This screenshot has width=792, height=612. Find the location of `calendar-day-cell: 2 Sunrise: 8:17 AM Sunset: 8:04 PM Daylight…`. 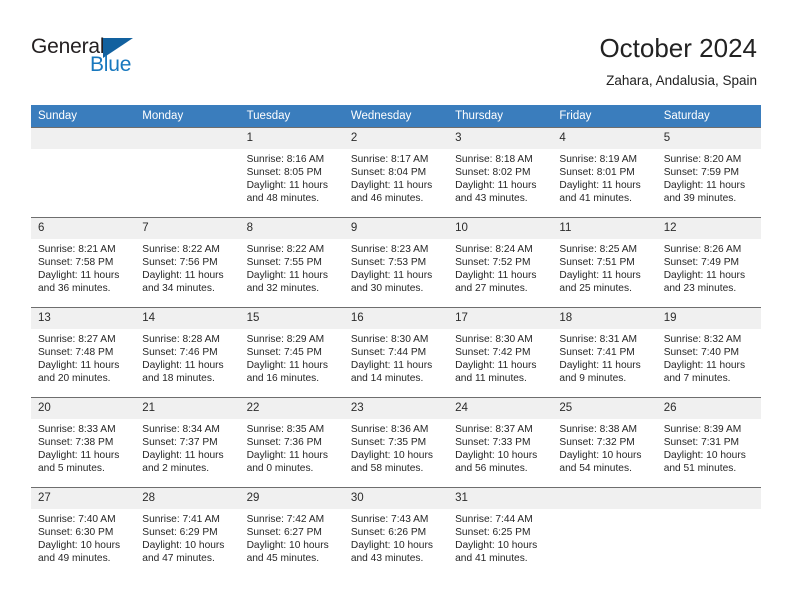

calendar-day-cell: 2 Sunrise: 8:17 AM Sunset: 8:04 PM Daylight… is located at coordinates (396, 172).